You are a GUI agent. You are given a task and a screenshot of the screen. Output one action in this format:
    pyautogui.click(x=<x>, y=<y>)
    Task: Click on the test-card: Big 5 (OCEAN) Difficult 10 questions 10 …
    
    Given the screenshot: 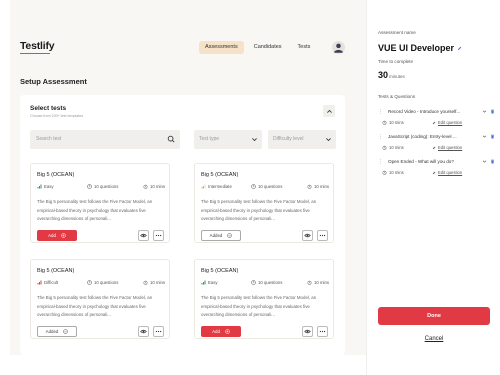 What is the action you would take?
    pyautogui.click(x=100, y=299)
    